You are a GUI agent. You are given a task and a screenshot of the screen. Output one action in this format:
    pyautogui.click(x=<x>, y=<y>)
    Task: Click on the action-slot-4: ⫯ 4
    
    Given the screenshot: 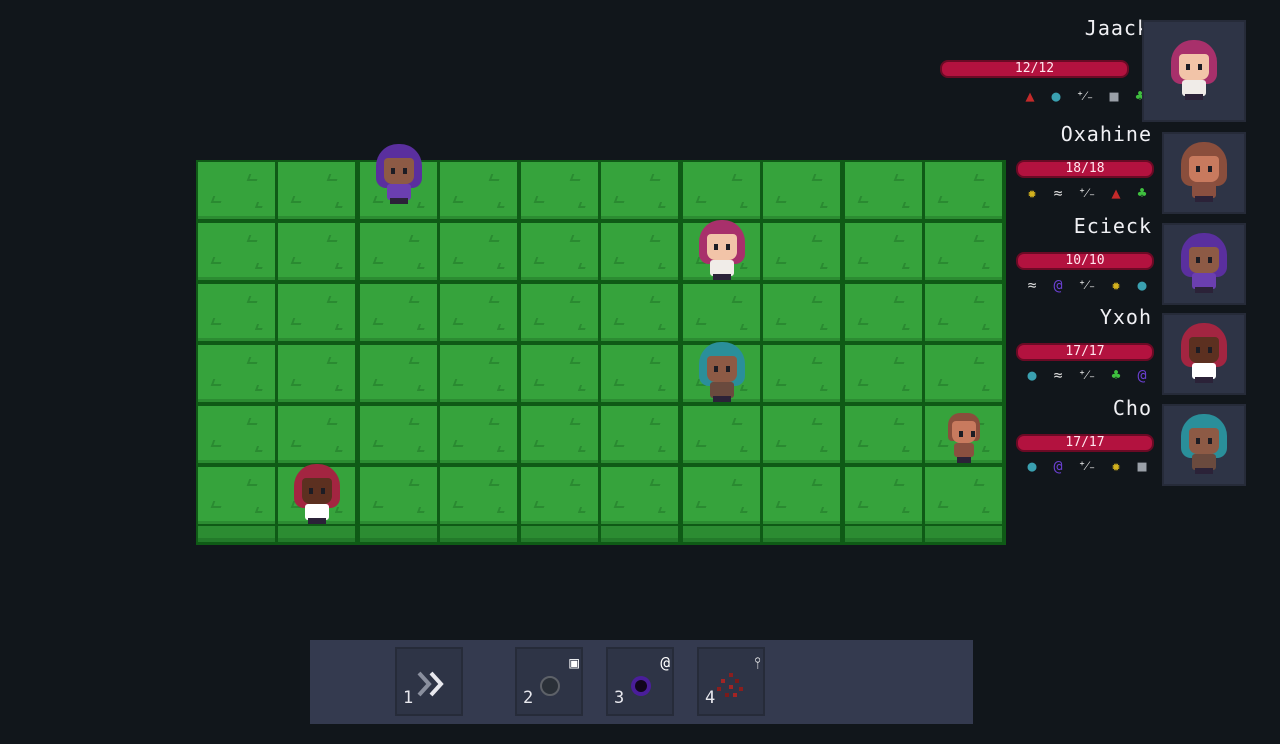 What is the action you would take?
    pyautogui.click(x=731, y=681)
    